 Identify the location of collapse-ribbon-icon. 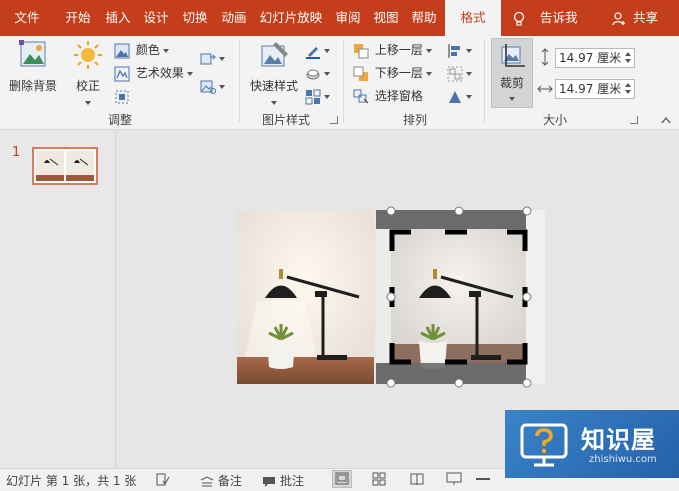
(666, 120).